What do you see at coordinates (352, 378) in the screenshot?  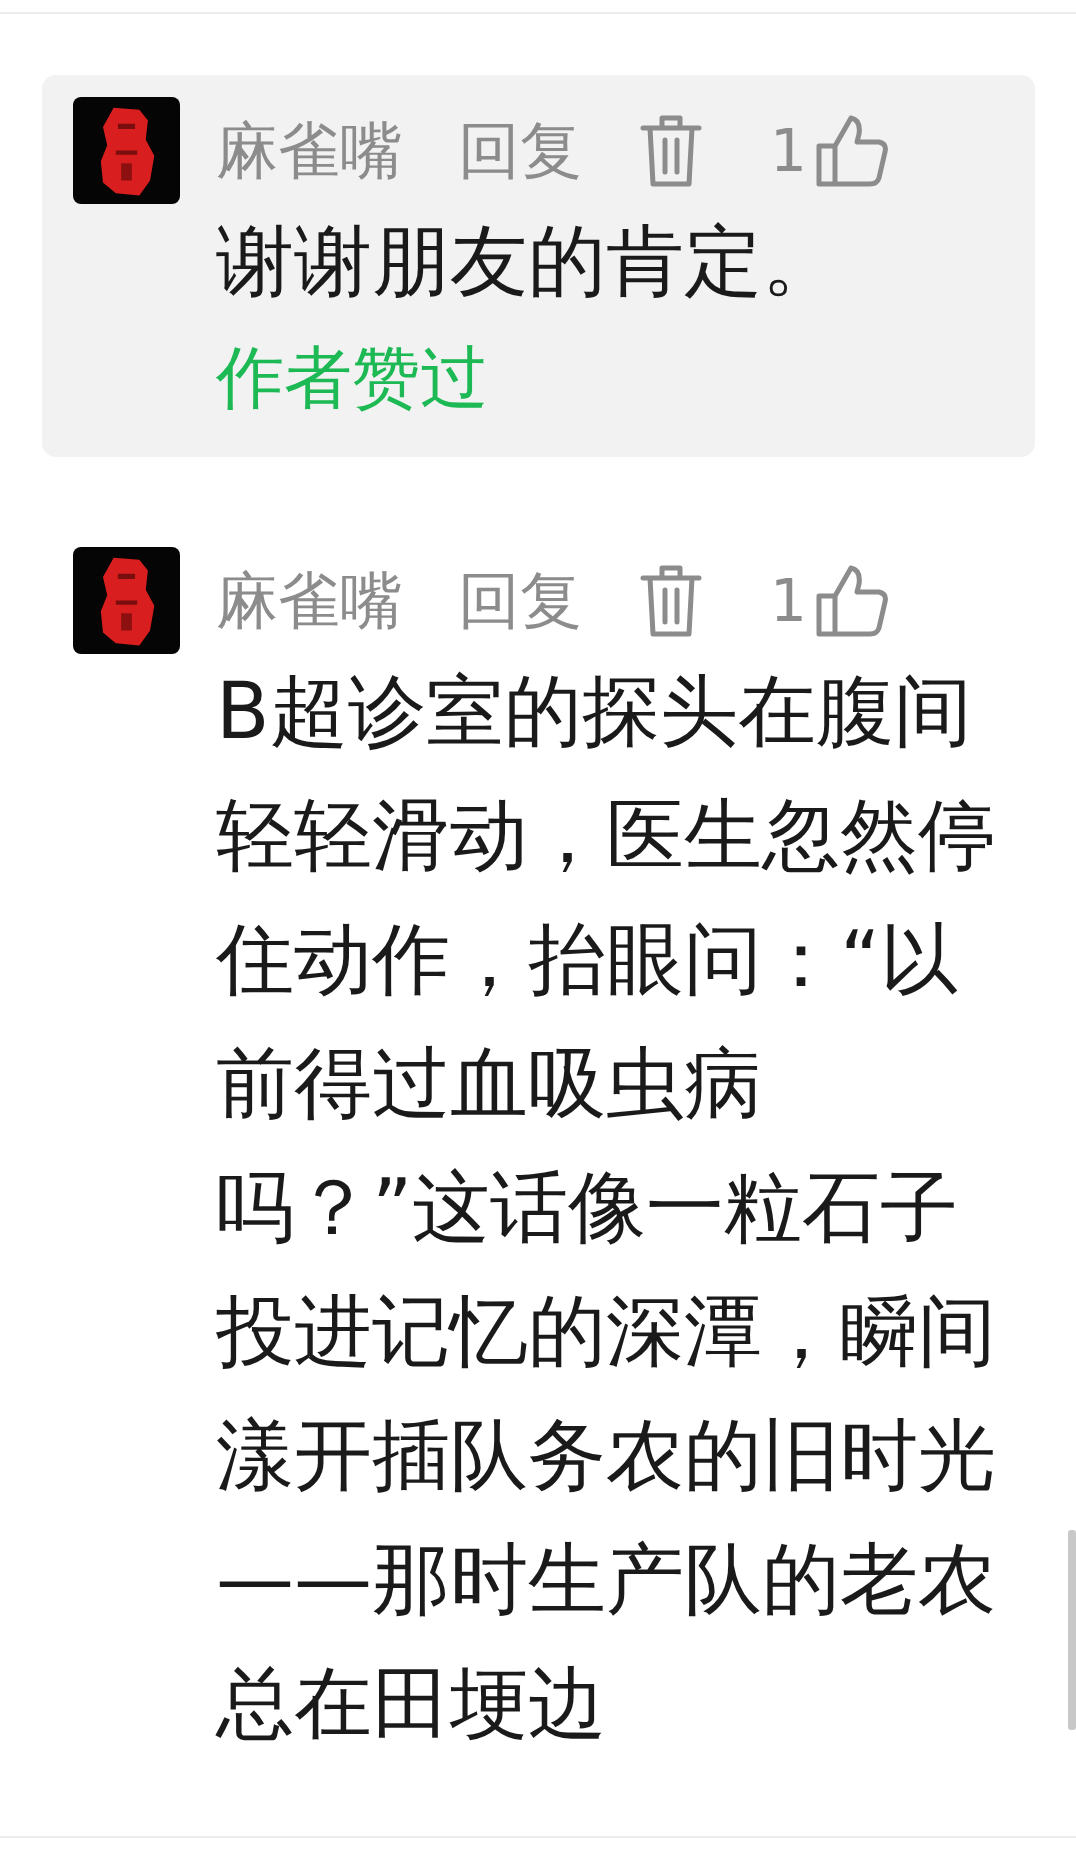 I see `author-liked-label: 作者赞过` at bounding box center [352, 378].